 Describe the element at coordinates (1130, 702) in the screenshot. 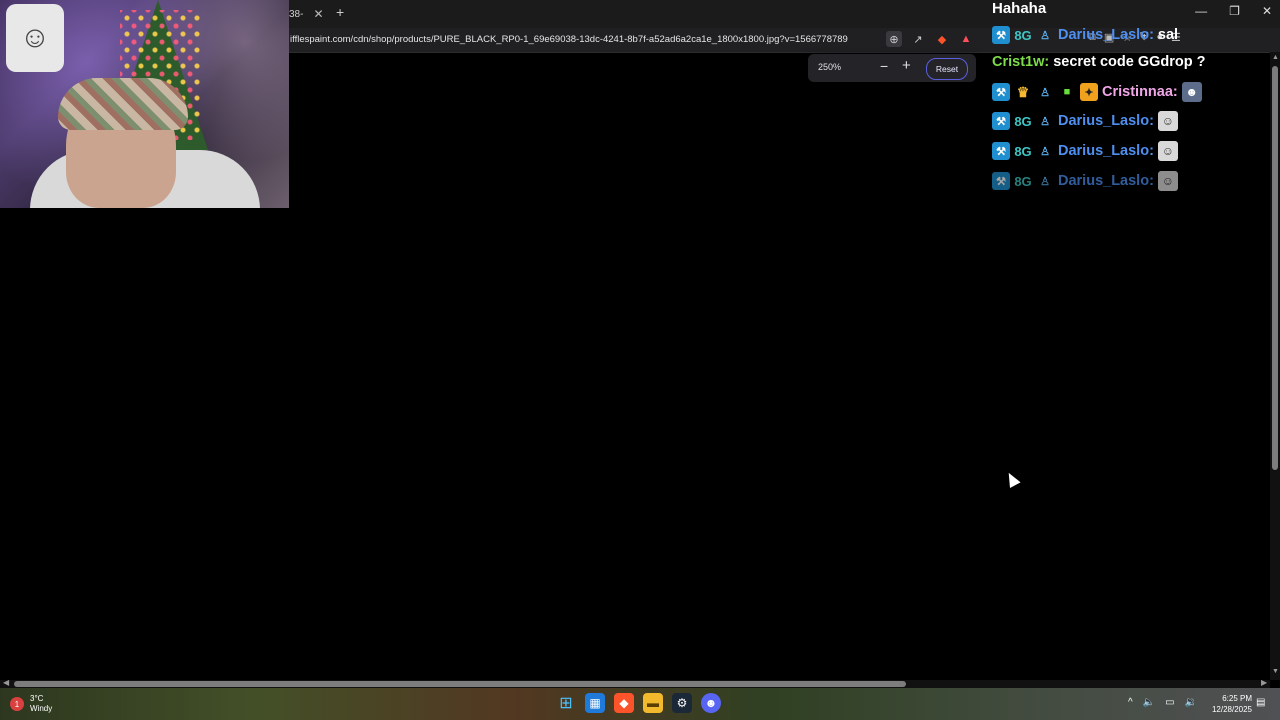

I see `tray-chevron-icon: ^` at that location.